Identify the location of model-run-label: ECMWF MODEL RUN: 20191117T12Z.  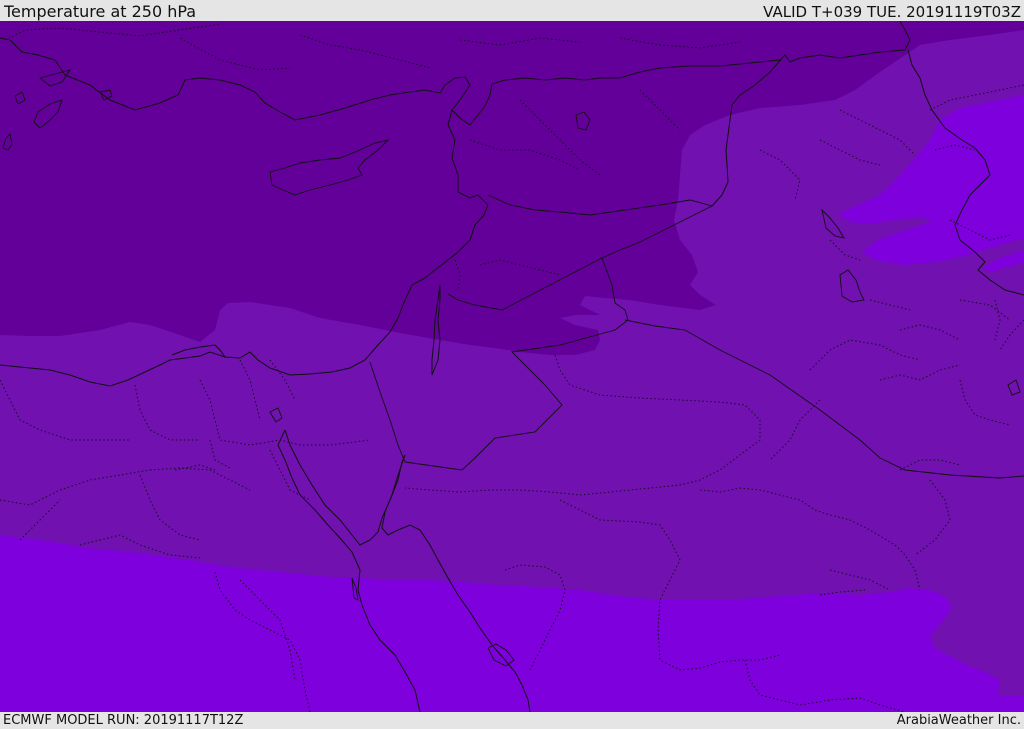
(123, 720).